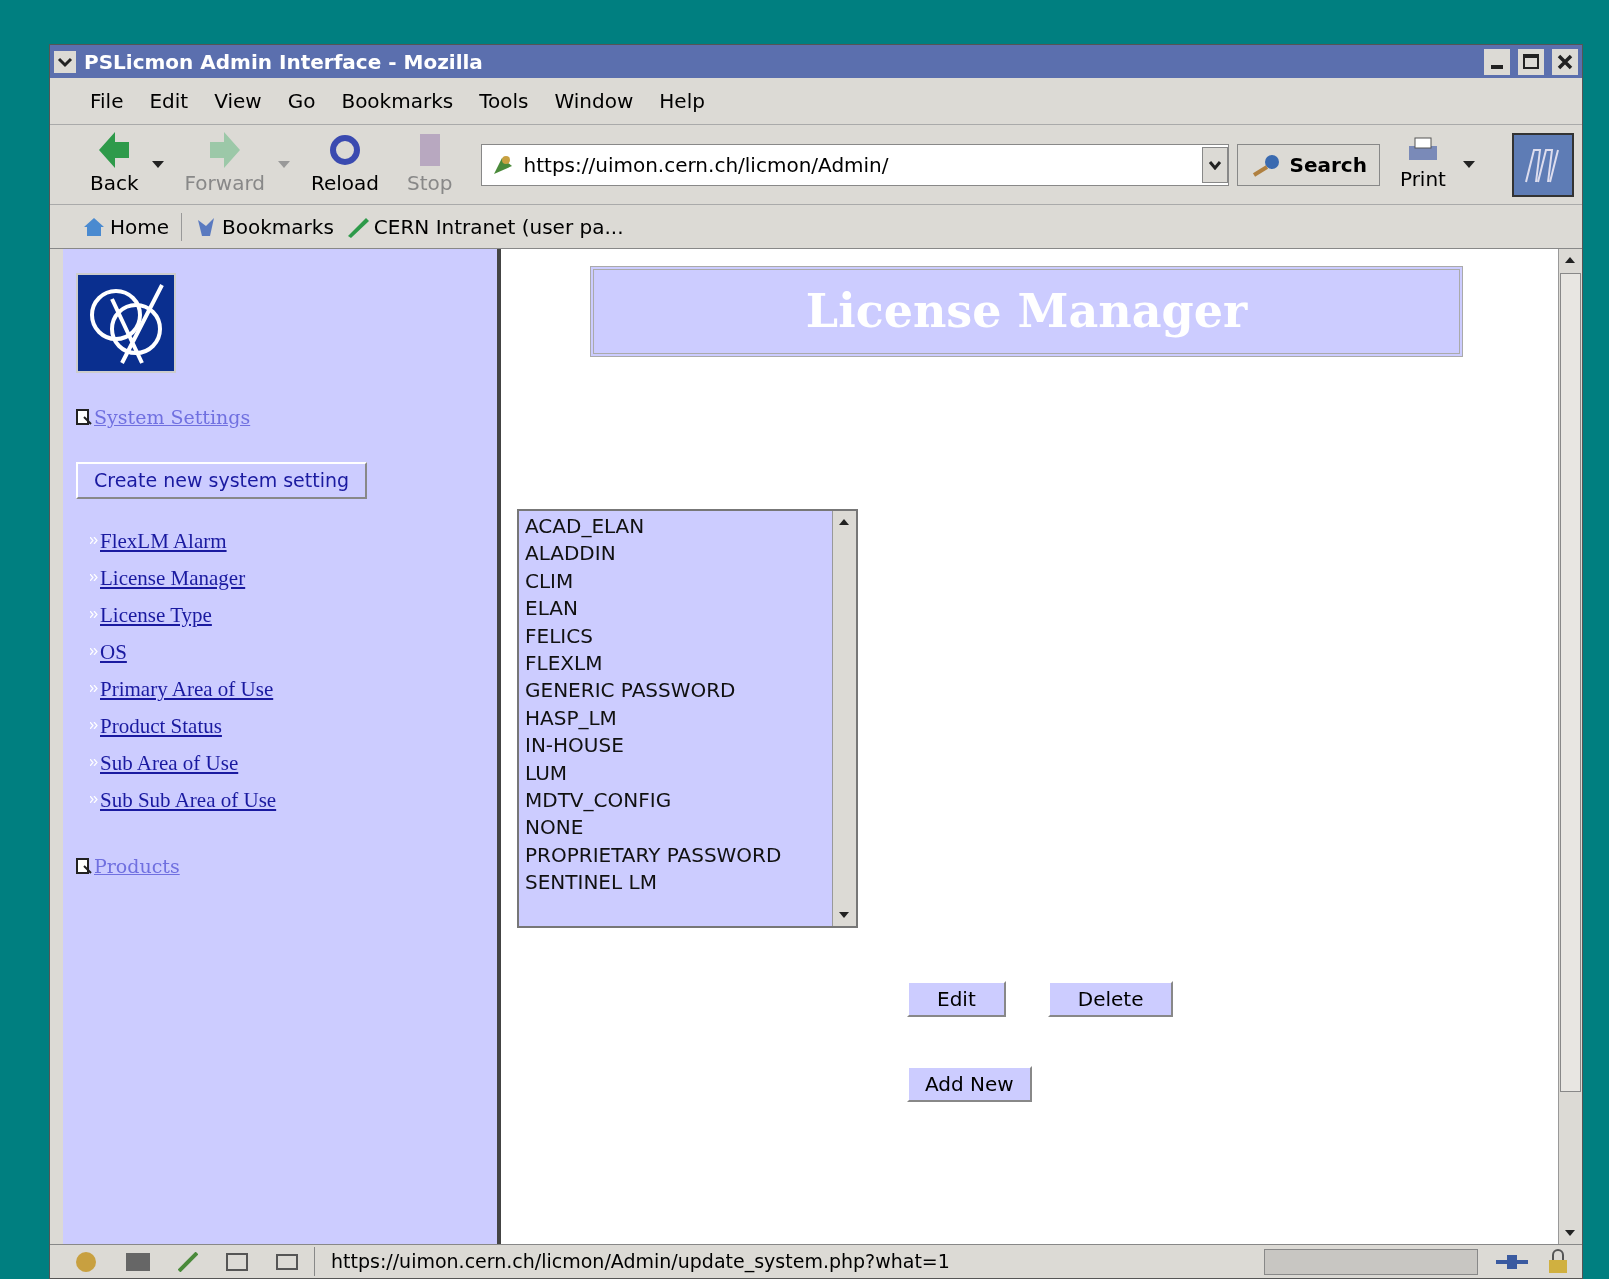 This screenshot has height=1279, width=1609. I want to click on list-option: LUM, so click(678, 773).